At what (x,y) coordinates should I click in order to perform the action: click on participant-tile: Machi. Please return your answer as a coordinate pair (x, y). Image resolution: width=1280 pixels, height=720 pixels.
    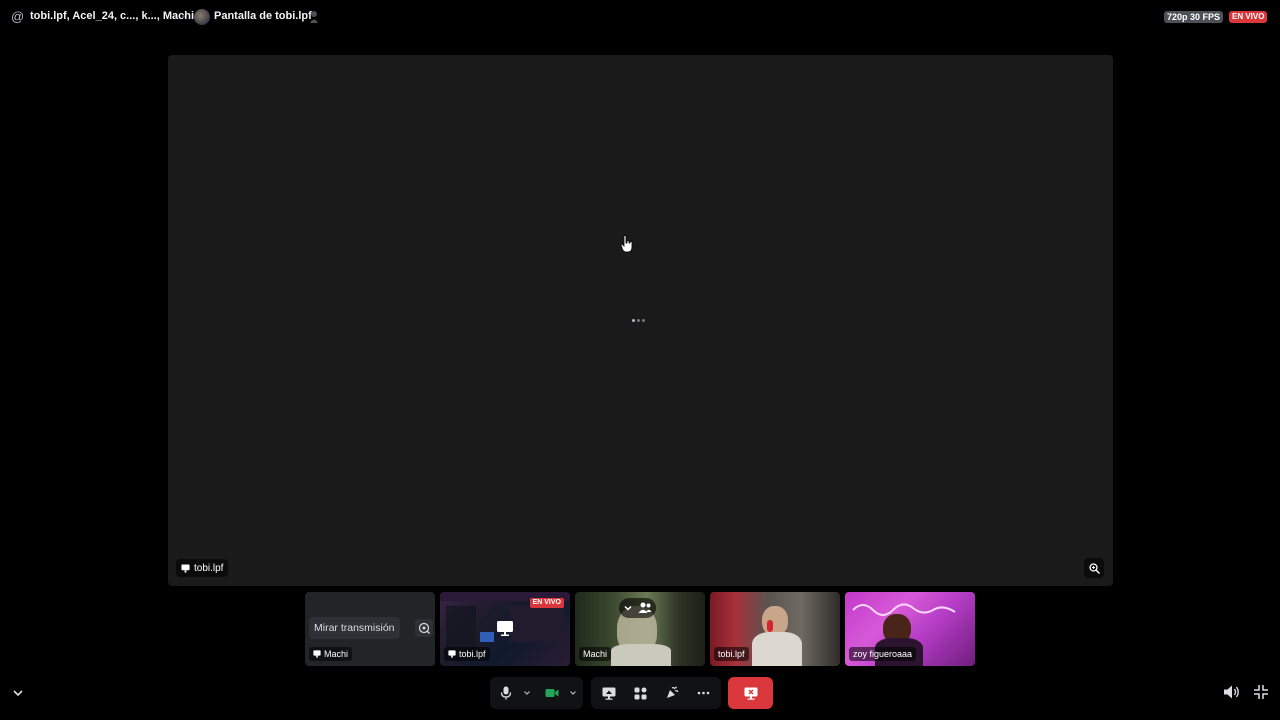
    Looking at the image, I should click on (640, 629).